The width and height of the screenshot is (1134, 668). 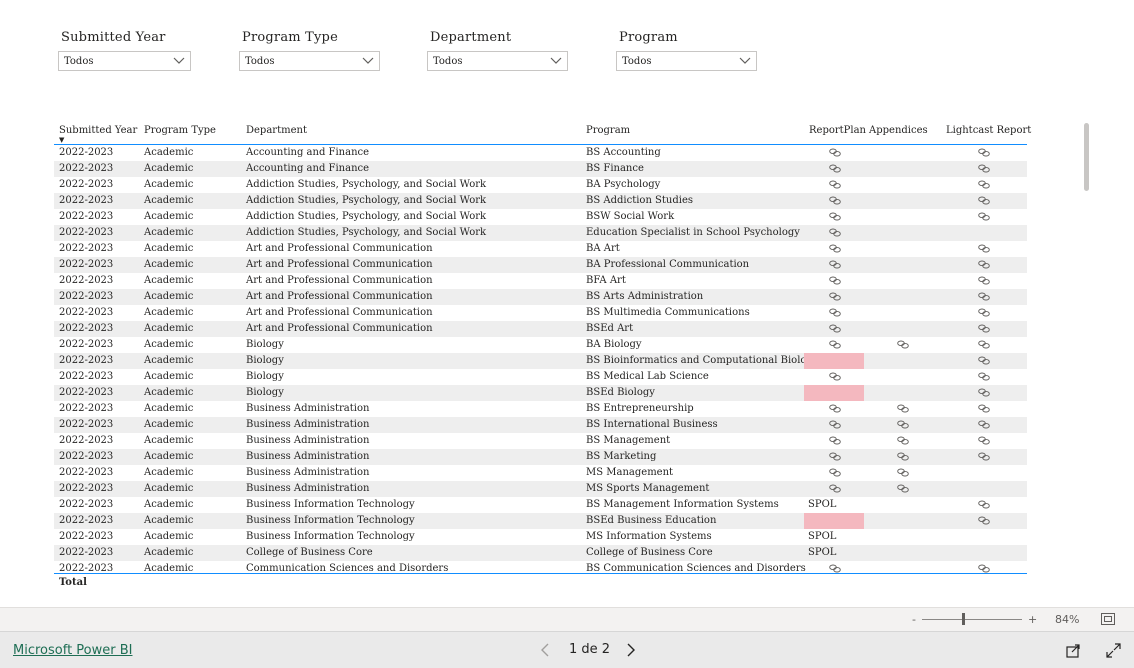 What do you see at coordinates (113, 37) in the screenshot?
I see `slicer-title: Submitted Year` at bounding box center [113, 37].